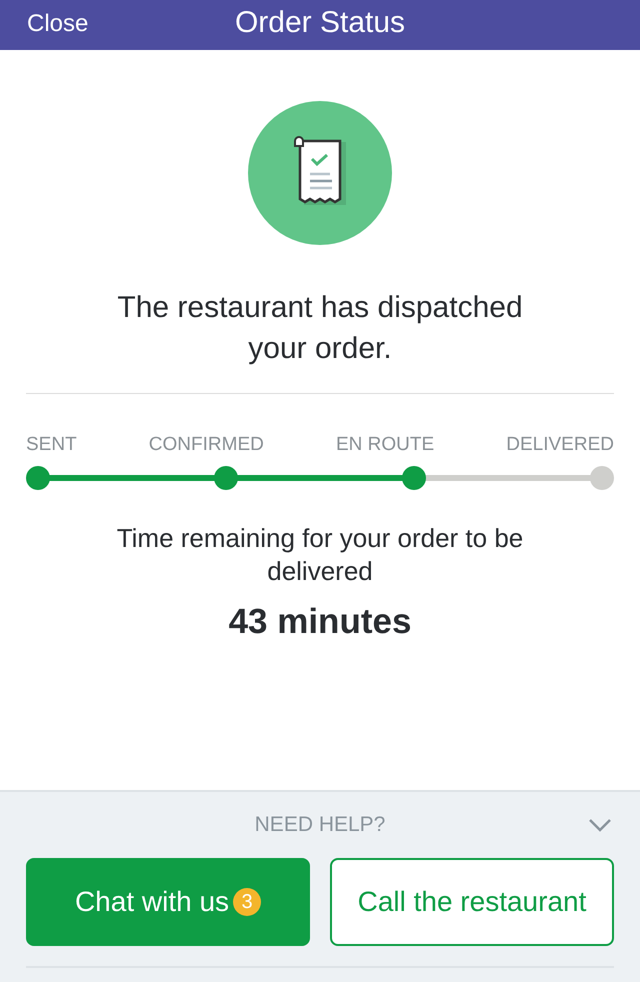 Image resolution: width=640 pixels, height=982 pixels. Describe the element at coordinates (385, 445) in the screenshot. I see `step-label: EN ROUTE` at that location.